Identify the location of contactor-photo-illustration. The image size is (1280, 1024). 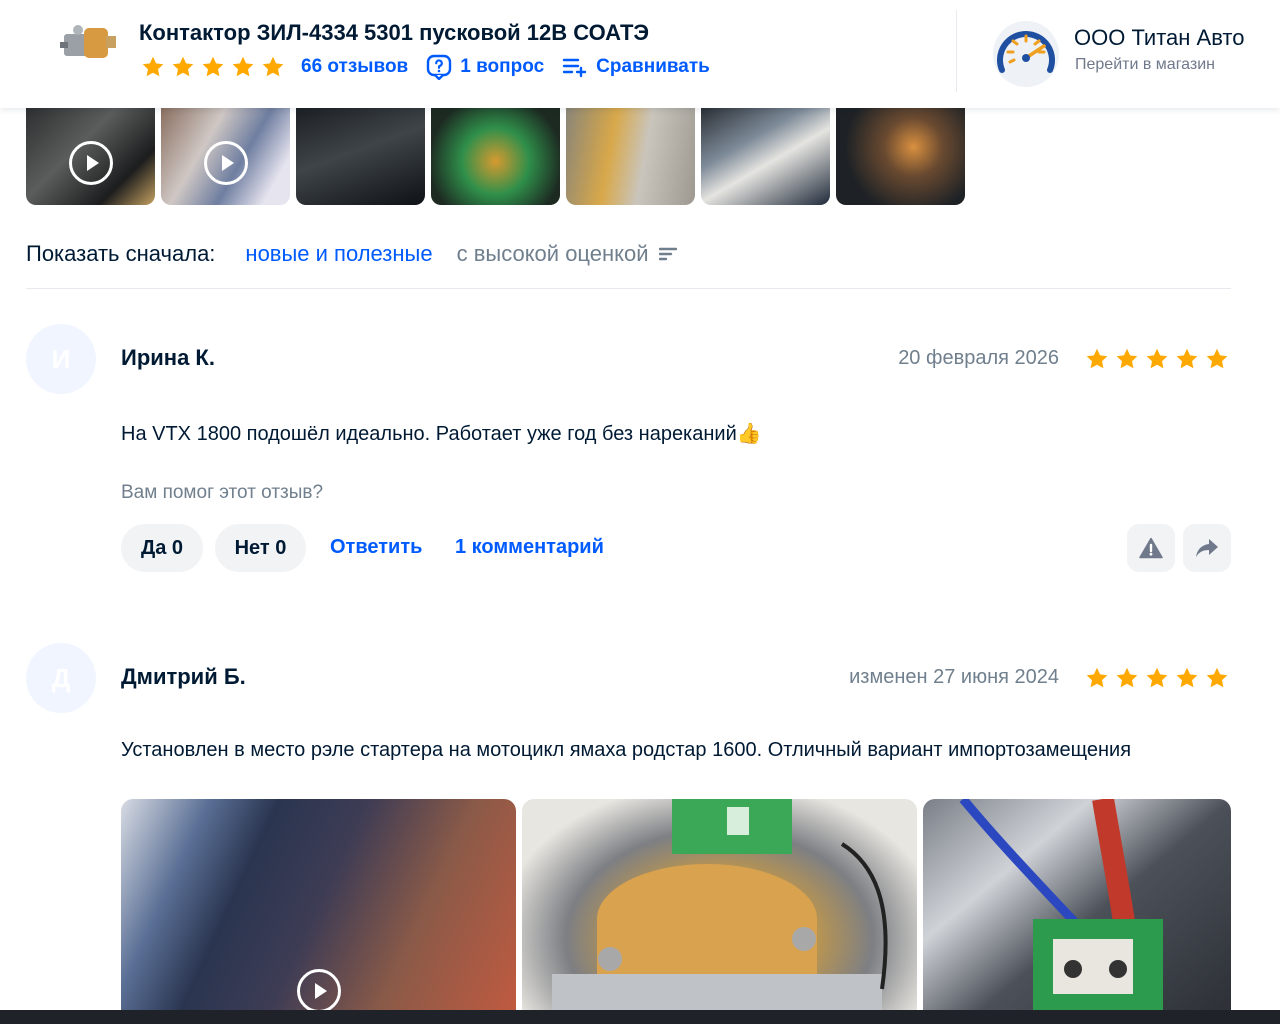
(720, 906).